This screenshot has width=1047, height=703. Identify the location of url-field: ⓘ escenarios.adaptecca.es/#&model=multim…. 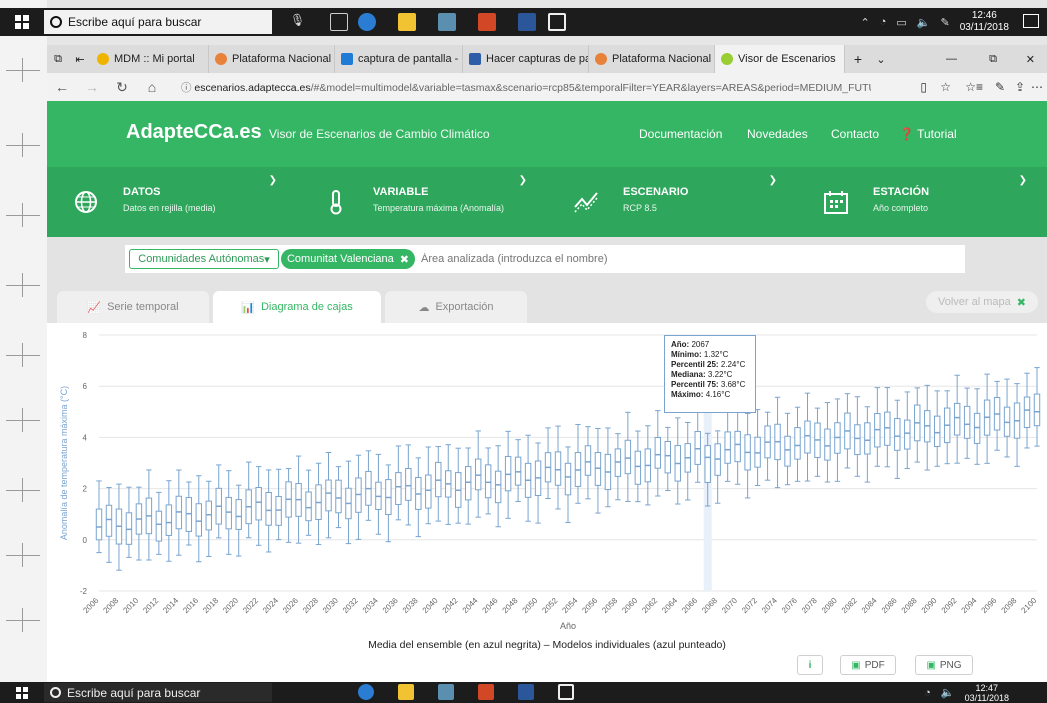
(526, 87).